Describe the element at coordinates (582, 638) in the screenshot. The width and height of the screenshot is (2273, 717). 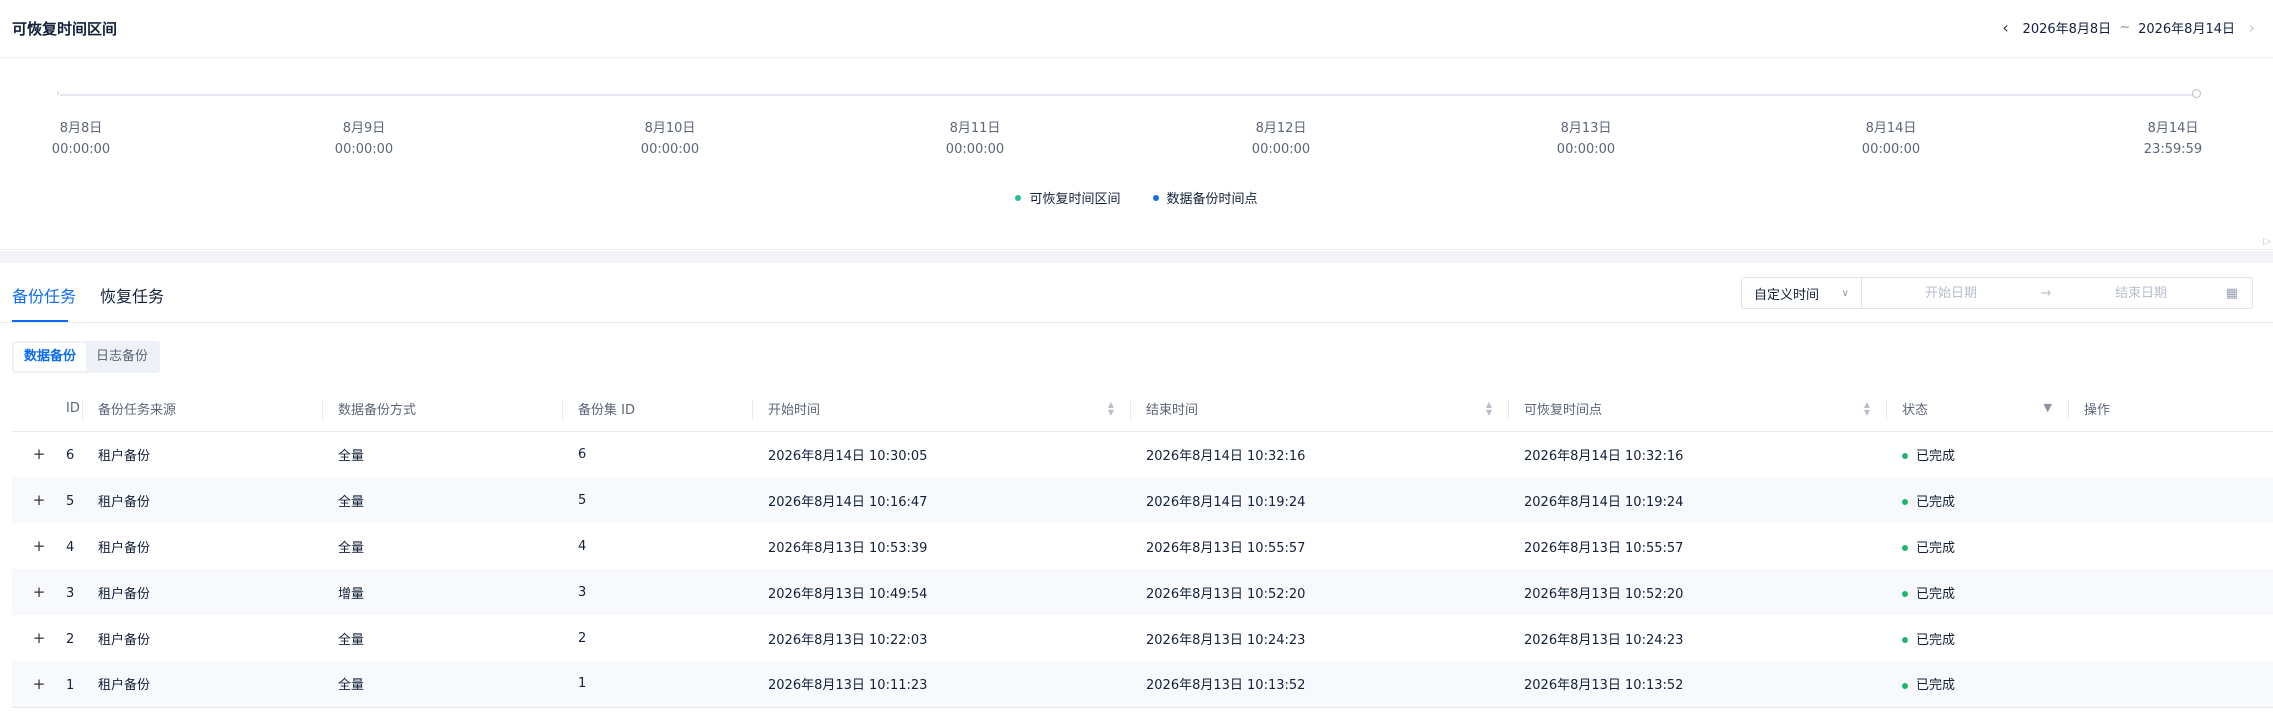
I see `cell-set-id: 2` at that location.